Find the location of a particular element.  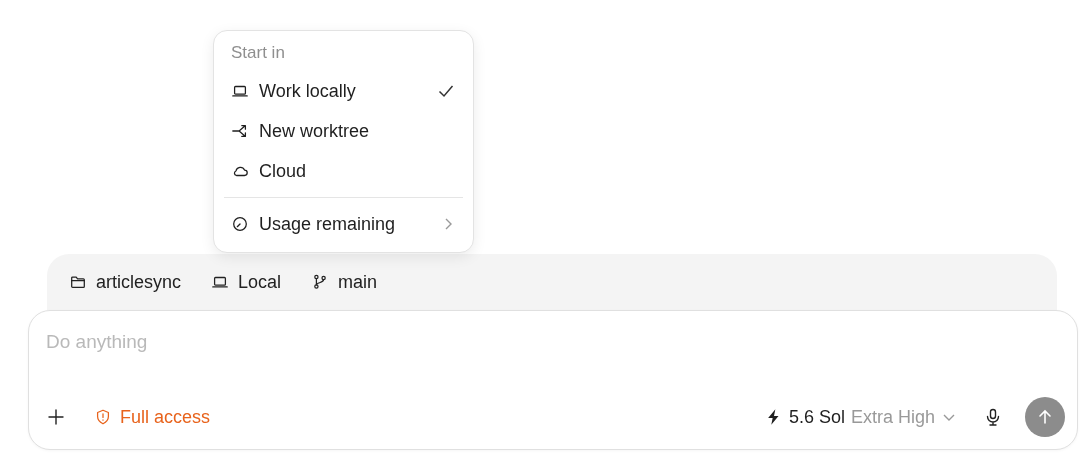

plus-icon is located at coordinates (56, 417).